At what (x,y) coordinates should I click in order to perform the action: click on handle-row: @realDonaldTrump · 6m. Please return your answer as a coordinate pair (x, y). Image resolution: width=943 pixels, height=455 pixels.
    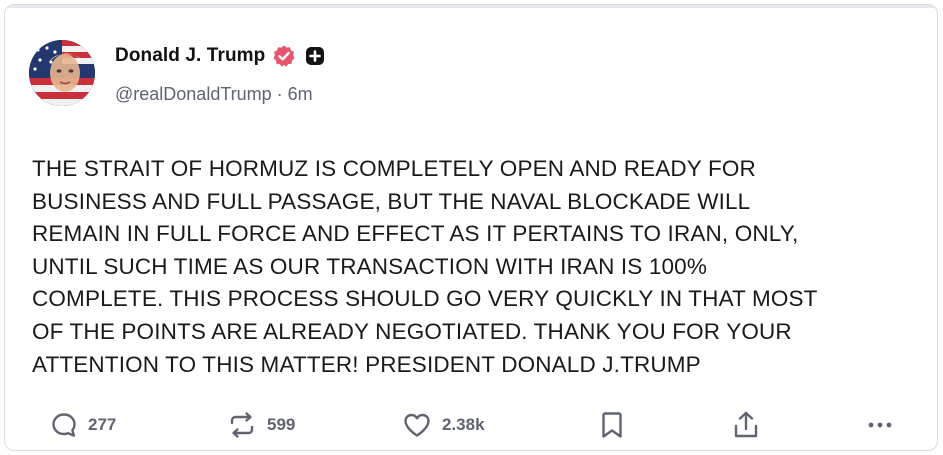
    Looking at the image, I should click on (214, 94).